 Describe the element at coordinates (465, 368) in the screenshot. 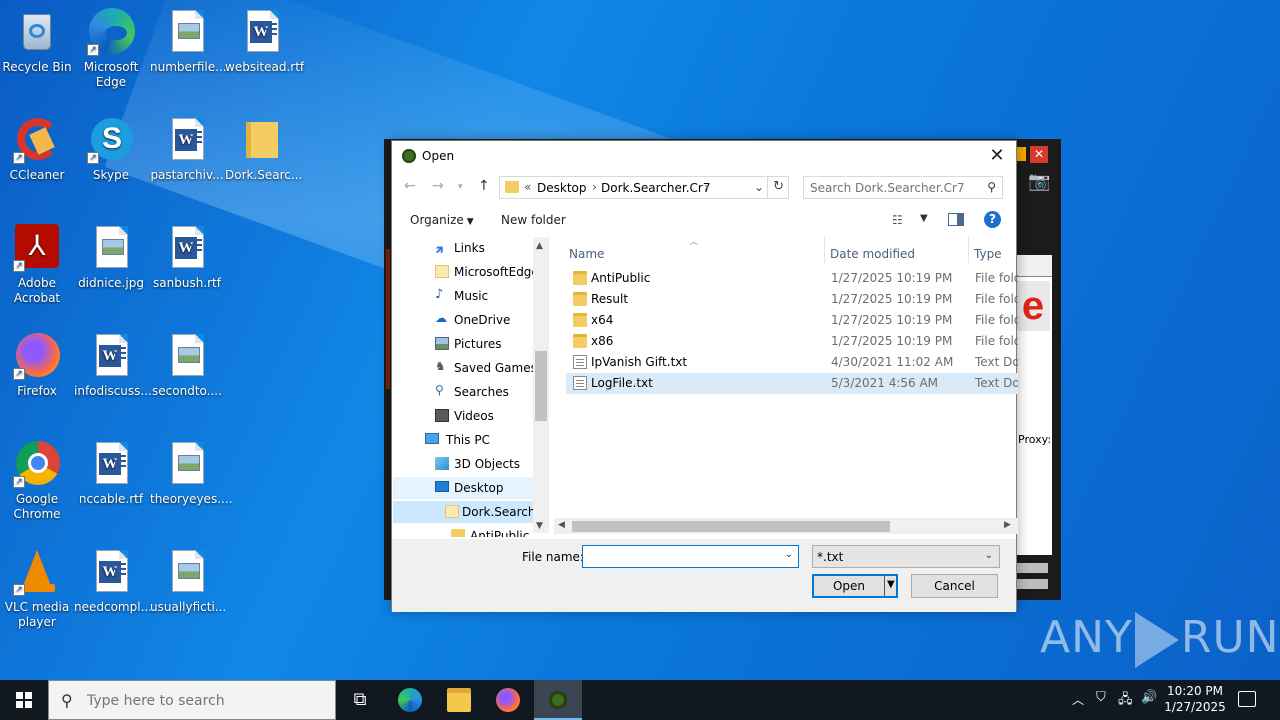

I see `nav-item-saved-games: ♞ Saved Games` at that location.